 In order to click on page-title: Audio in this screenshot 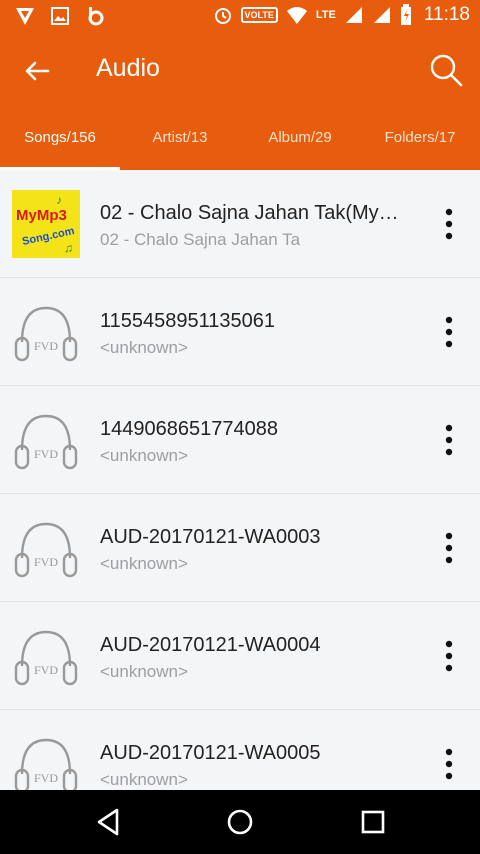, I will do `click(128, 68)`.